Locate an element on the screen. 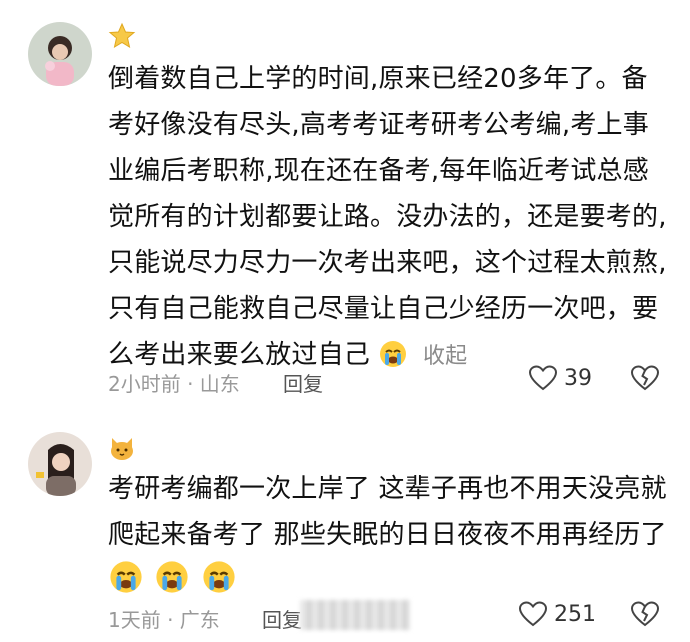  comment-line: 业编后考职称,现在还在备考,每年临近考试总感 is located at coordinates (378, 171).